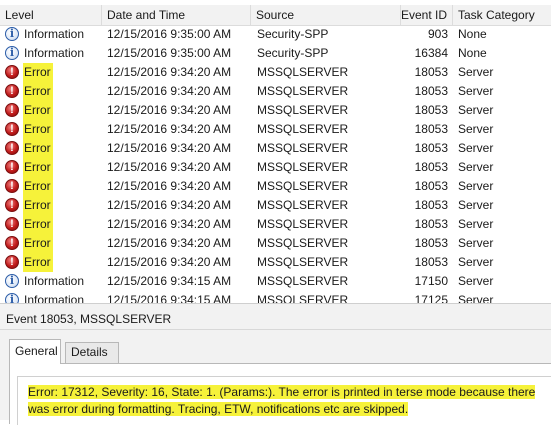  I want to click on column-header-task-category: Task Category, so click(502, 15).